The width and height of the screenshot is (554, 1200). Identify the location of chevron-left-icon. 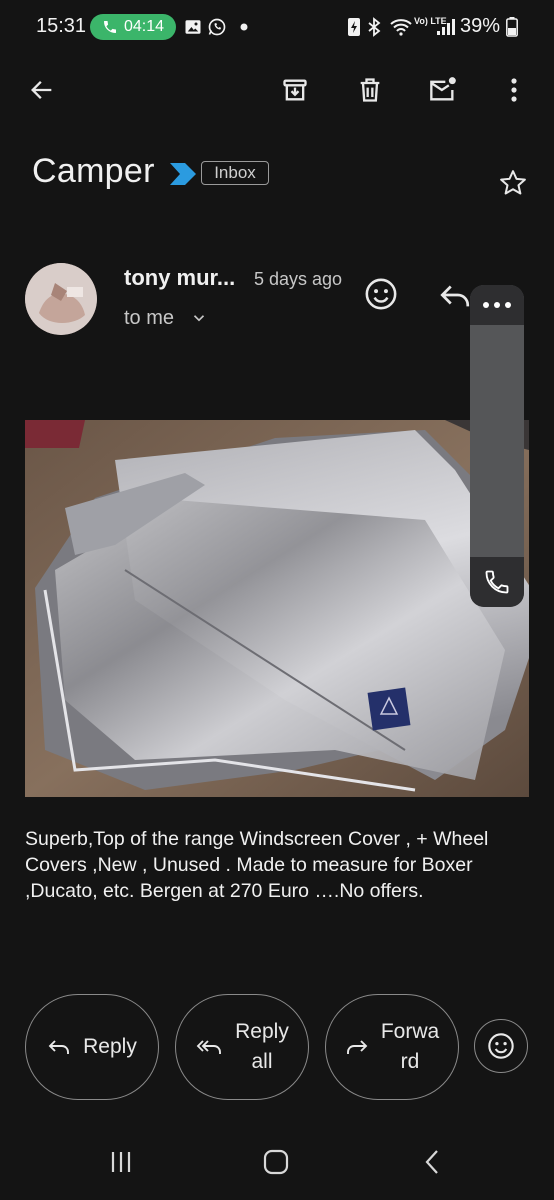
(431, 1162).